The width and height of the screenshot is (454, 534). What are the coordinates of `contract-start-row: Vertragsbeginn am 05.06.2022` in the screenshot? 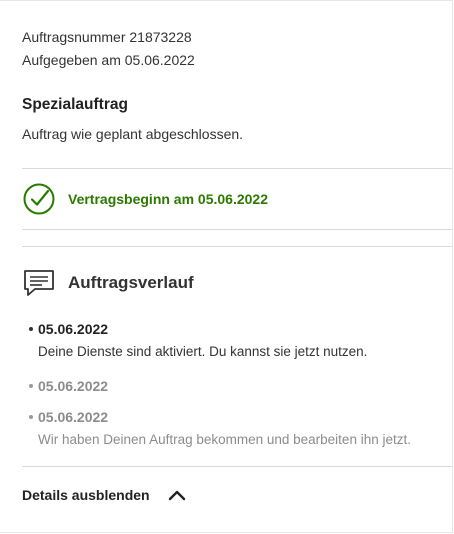 It's located at (226, 199).